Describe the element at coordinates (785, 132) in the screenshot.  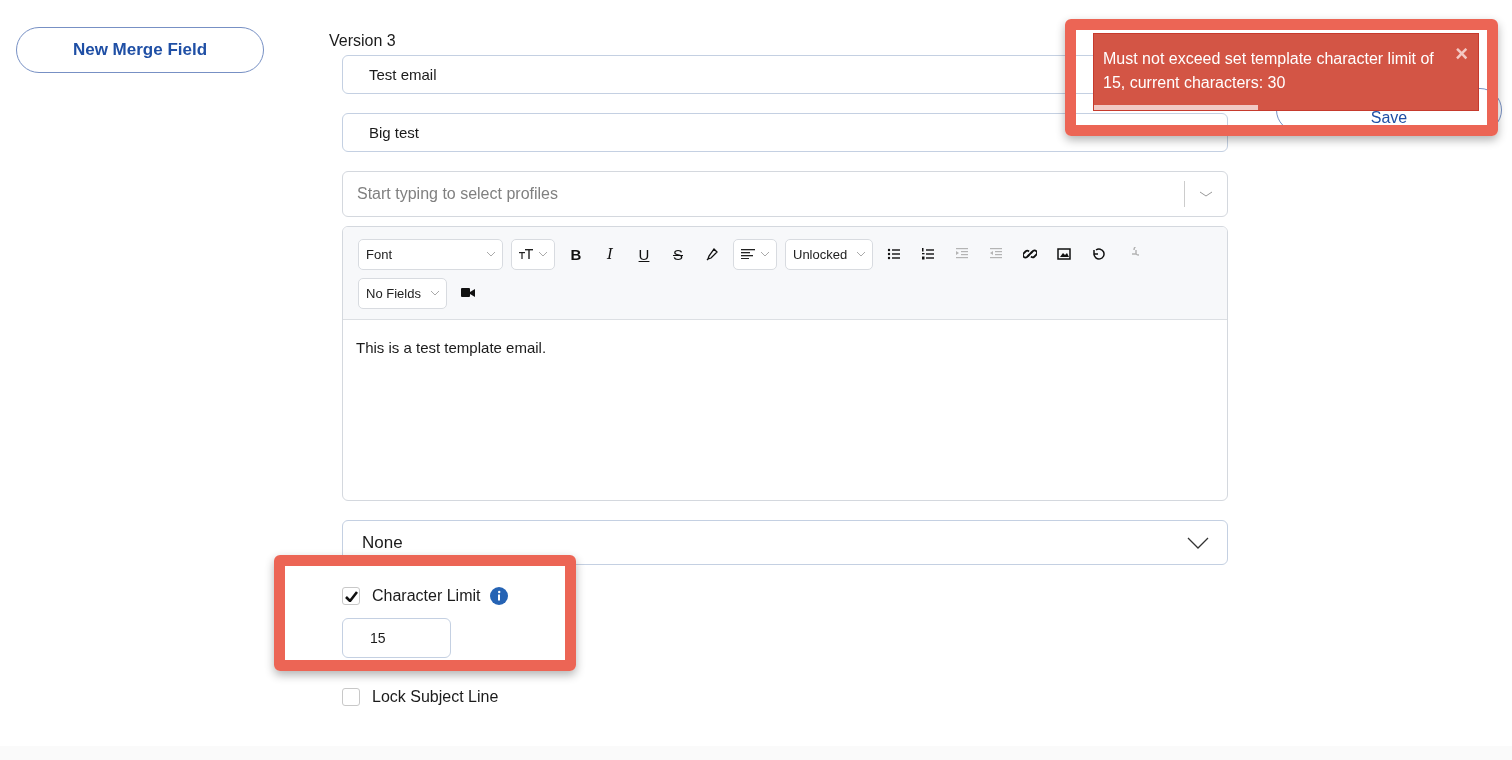
I see `subject-field: Big test` at that location.